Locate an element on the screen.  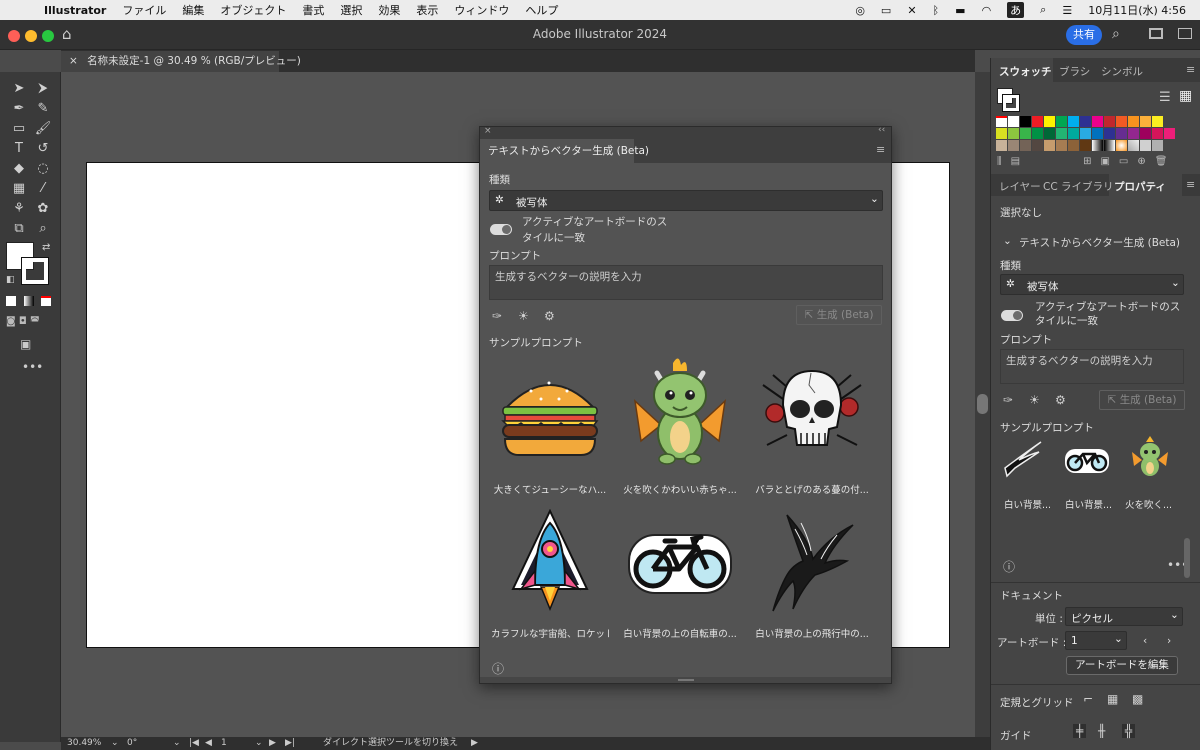
default-colors-icon: ◧ is located at coordinates (10, 280).